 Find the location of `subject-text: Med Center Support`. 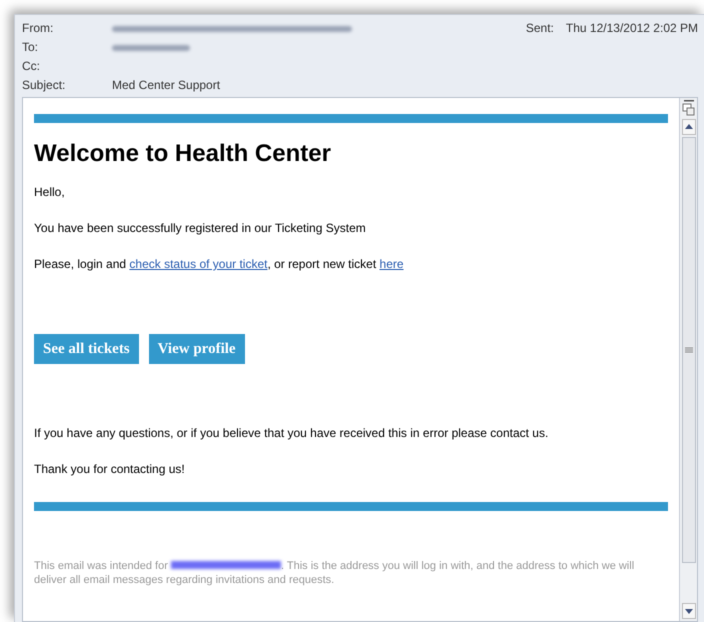

subject-text: Med Center Support is located at coordinates (167, 85).